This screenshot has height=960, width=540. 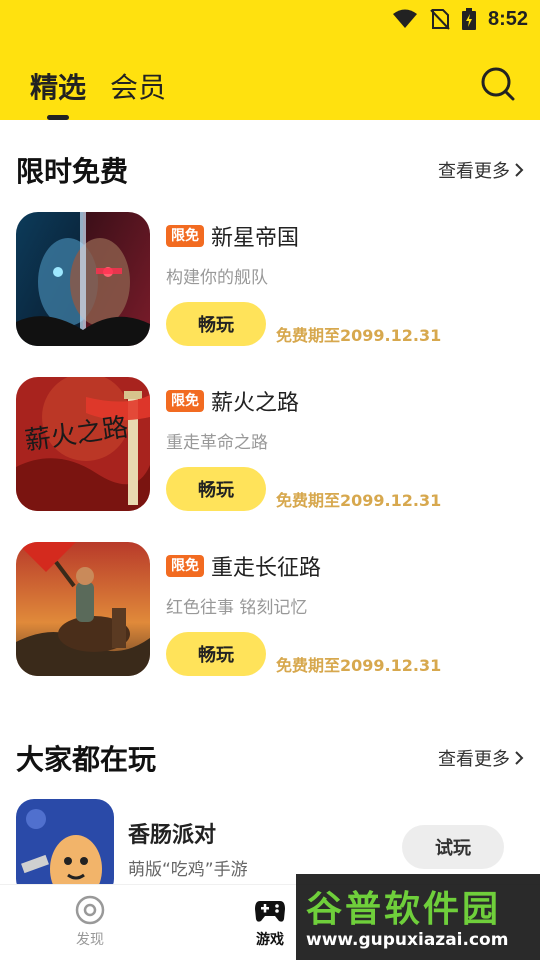 I want to click on tab-featured: 精选, so click(x=58, y=93).